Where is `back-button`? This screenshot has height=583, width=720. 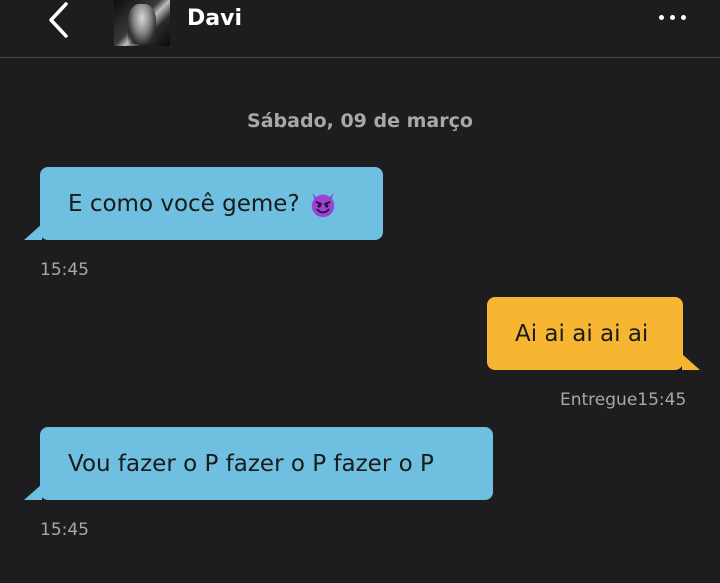 back-button is located at coordinates (58, 20).